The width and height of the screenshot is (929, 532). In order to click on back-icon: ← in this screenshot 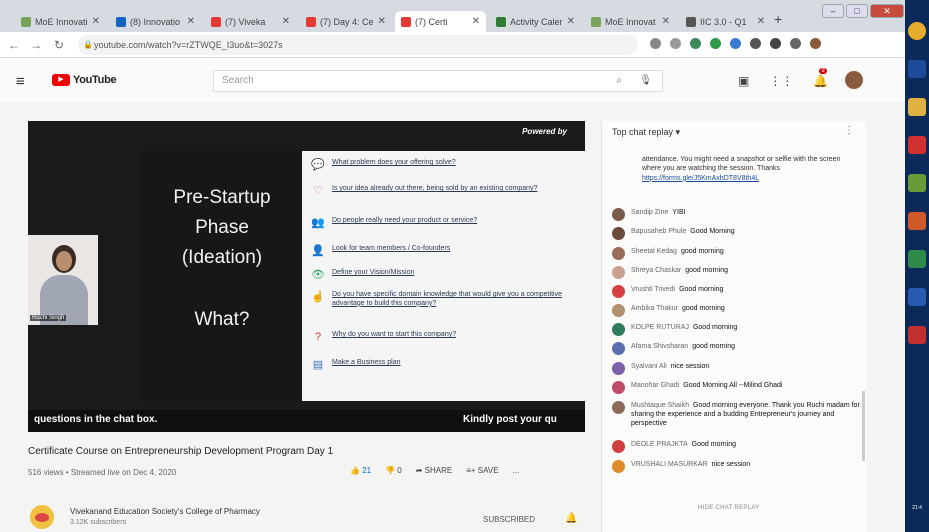, I will do `click(14, 45)`.